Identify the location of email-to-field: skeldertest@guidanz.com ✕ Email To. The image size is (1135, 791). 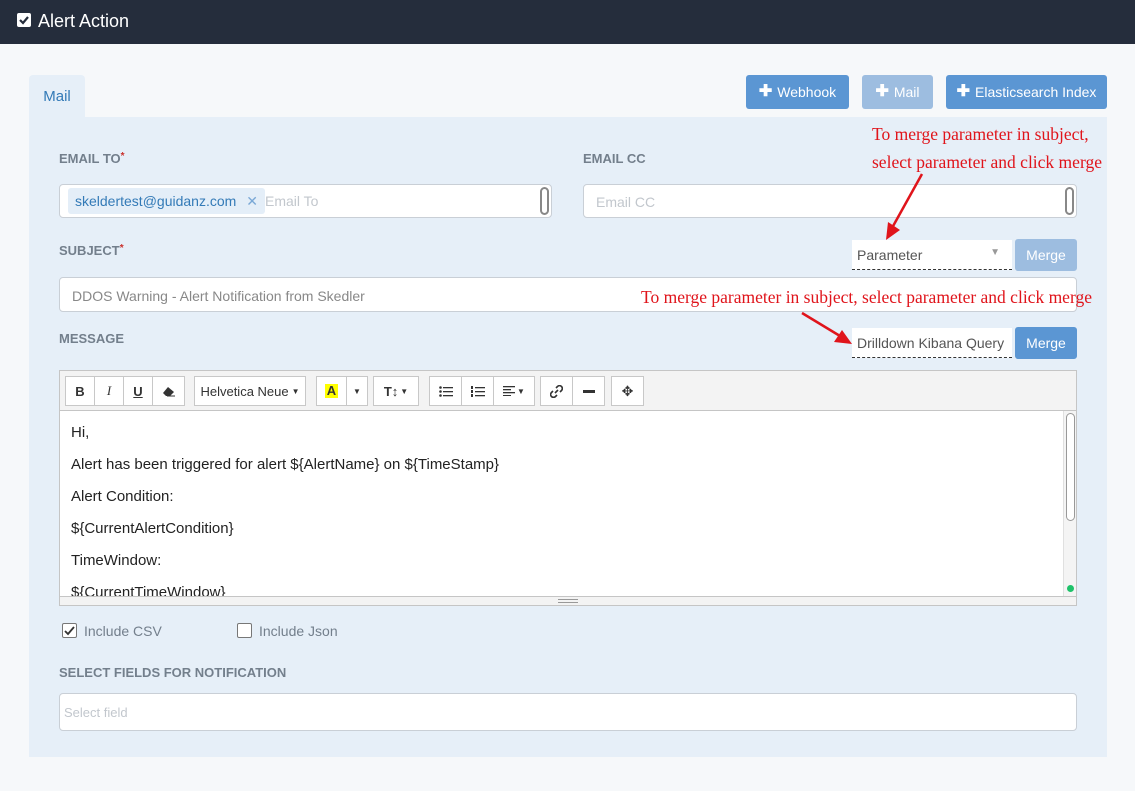
(305, 201).